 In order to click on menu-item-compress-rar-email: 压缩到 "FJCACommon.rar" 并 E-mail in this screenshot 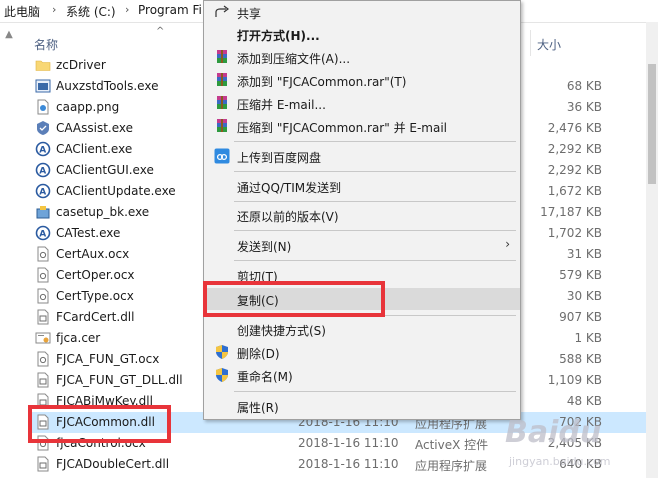, I will do `click(362, 126)`.